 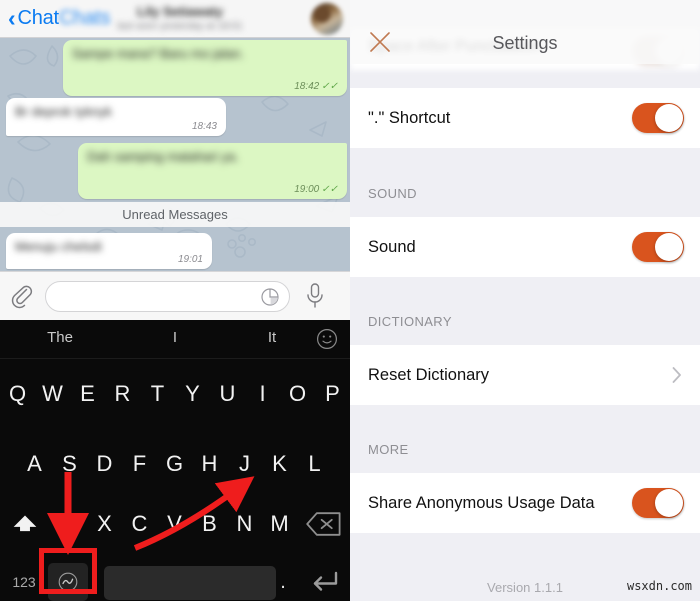 I want to click on key-a: A, so click(x=34, y=464).